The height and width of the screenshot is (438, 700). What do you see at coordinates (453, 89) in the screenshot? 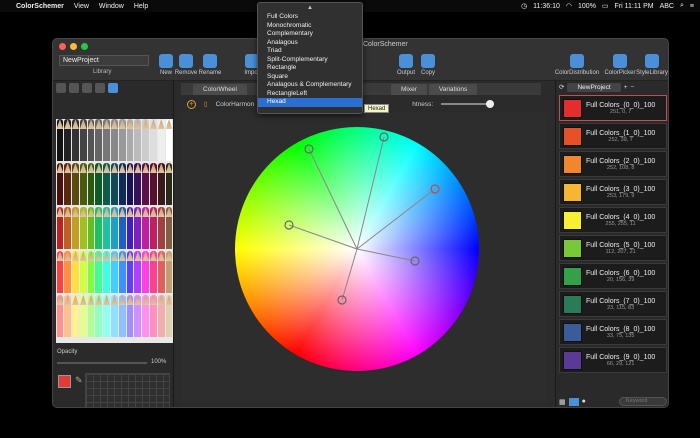
I see `tab-variations: Variations` at bounding box center [453, 89].